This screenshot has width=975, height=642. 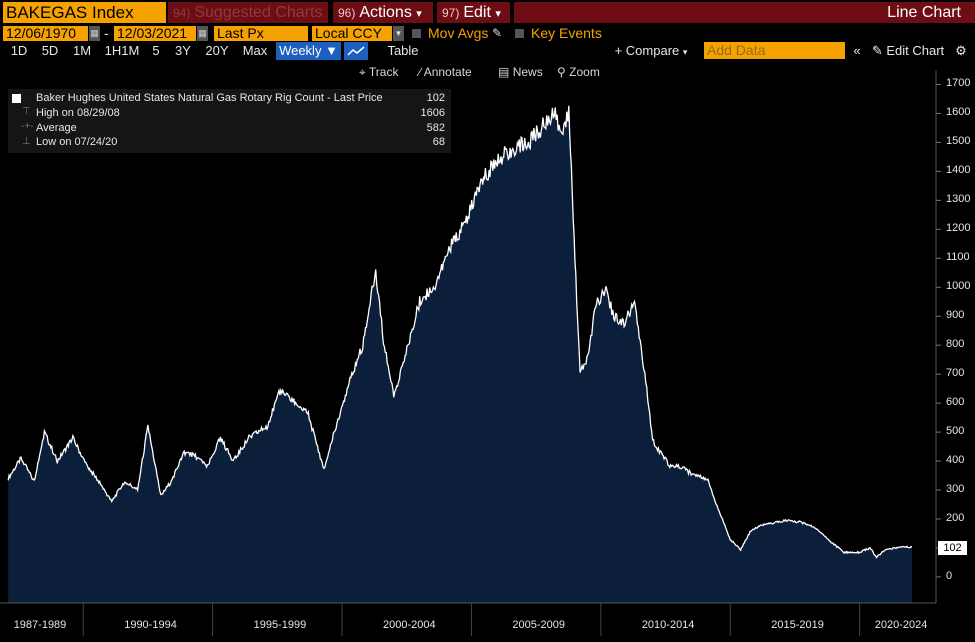 I want to click on y-tick-label: 700, so click(x=955, y=373).